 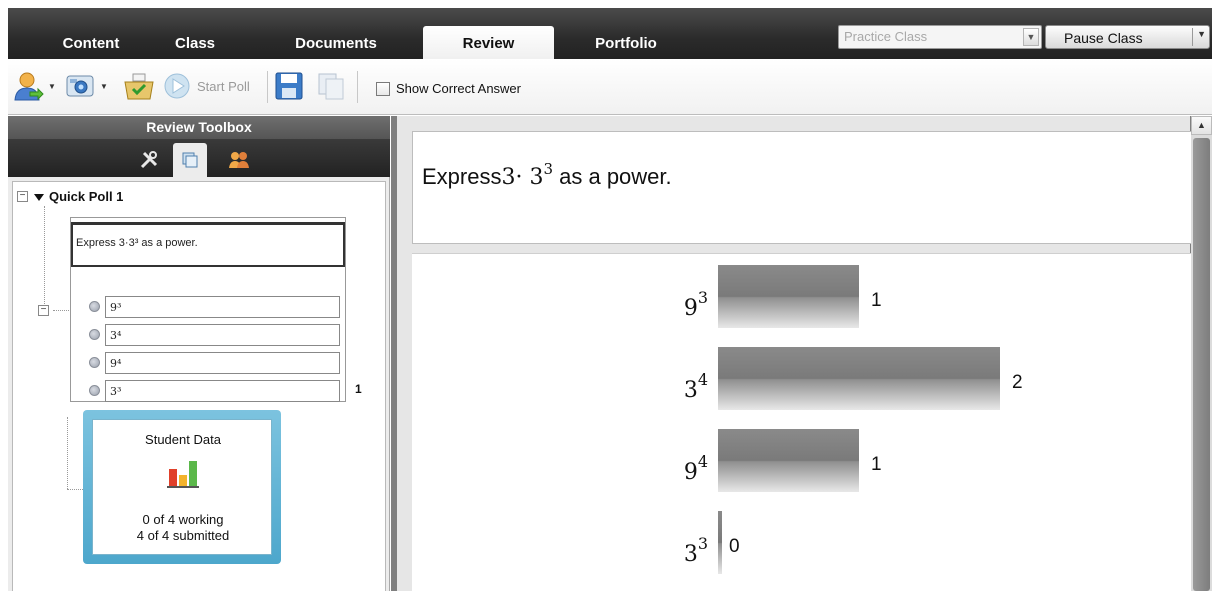 What do you see at coordinates (183, 519) in the screenshot?
I see `working-count: 0 of 4 working` at bounding box center [183, 519].